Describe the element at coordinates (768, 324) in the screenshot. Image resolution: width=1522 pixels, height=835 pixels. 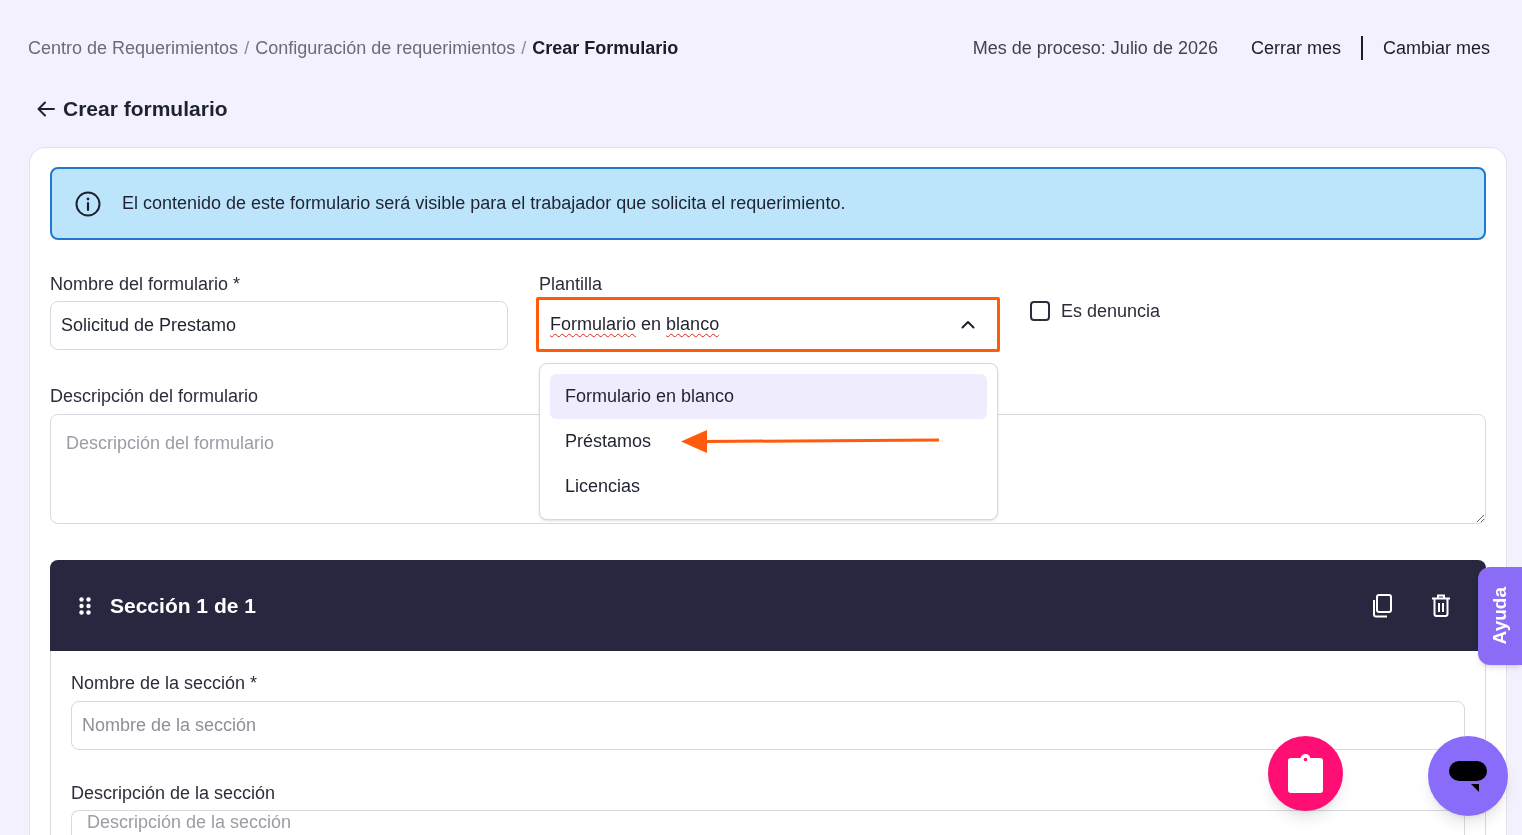
I see `template-select: Formulario en blanco` at that location.